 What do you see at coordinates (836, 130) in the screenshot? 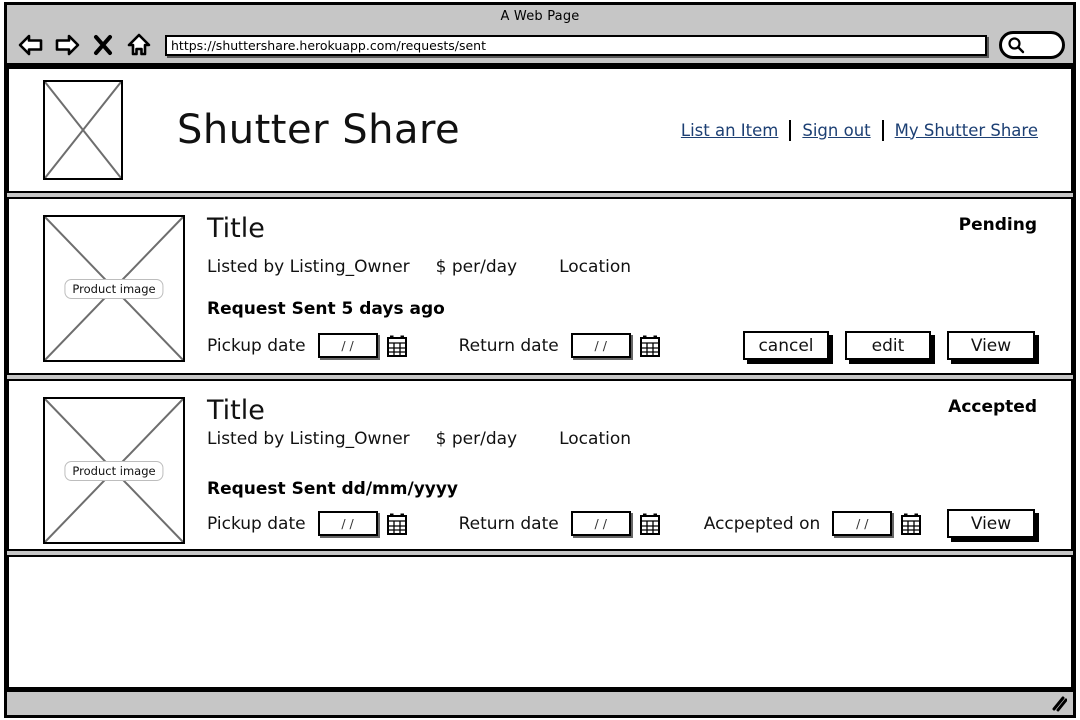
I see `nav-link-sign-out: Sign out` at bounding box center [836, 130].